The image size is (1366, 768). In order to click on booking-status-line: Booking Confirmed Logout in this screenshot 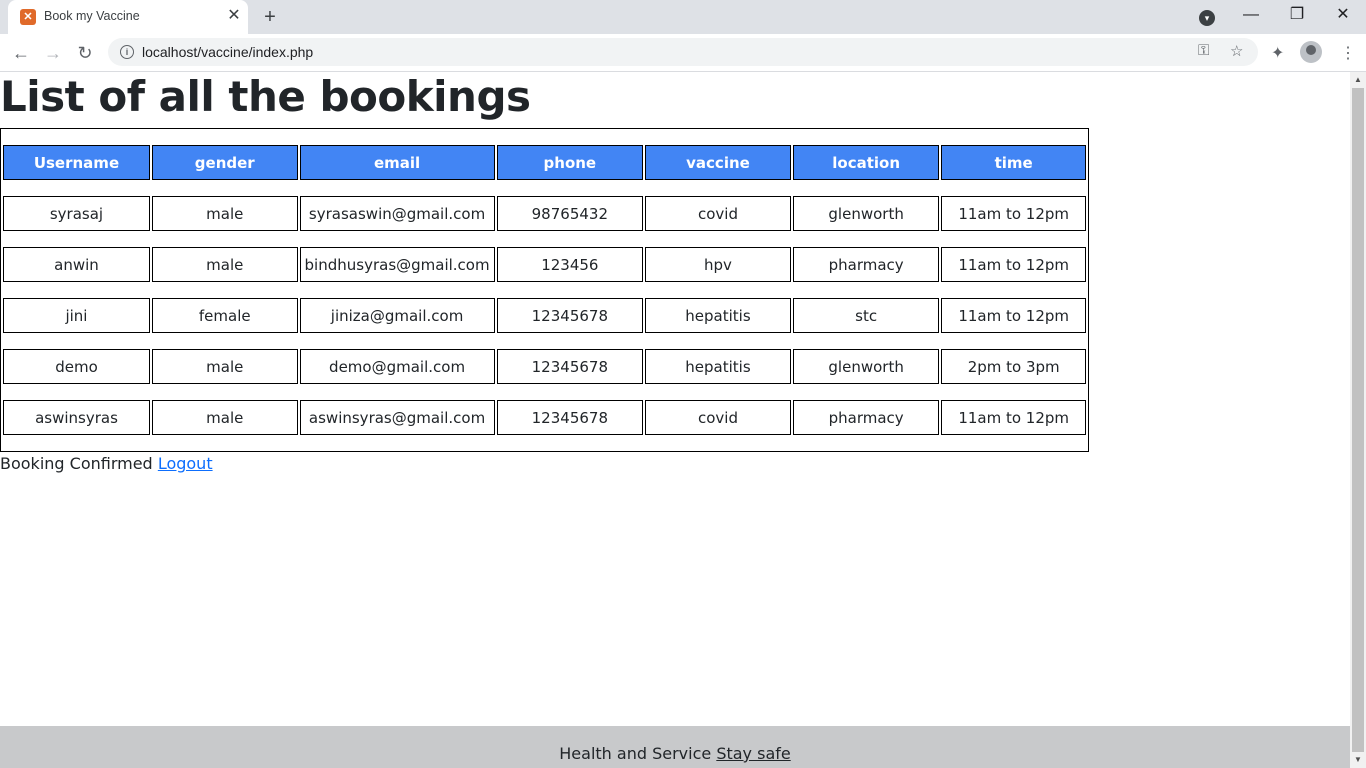, I will do `click(106, 463)`.